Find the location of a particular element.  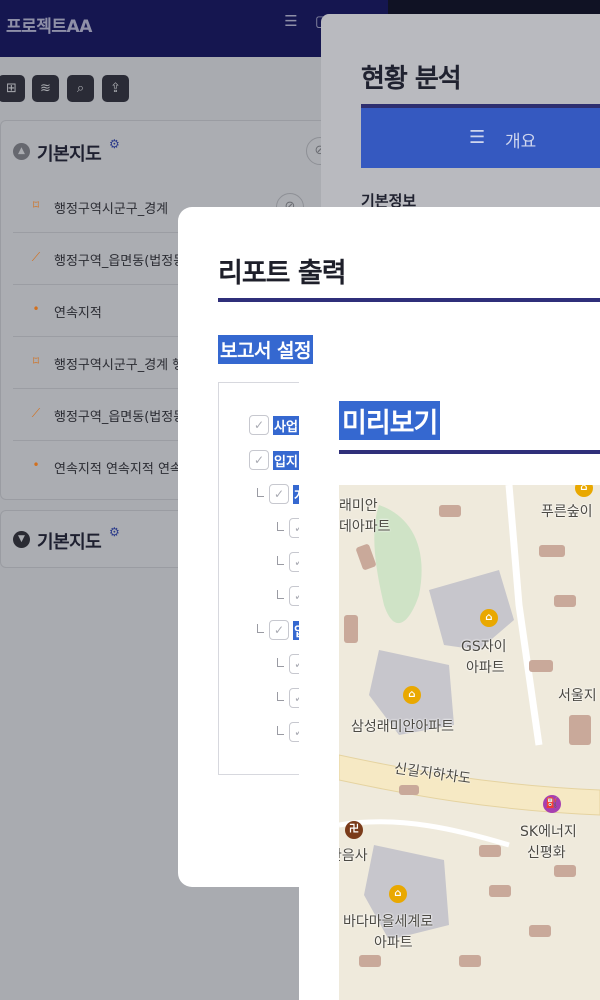

map-label: 푸른숲이 is located at coordinates (567, 512).